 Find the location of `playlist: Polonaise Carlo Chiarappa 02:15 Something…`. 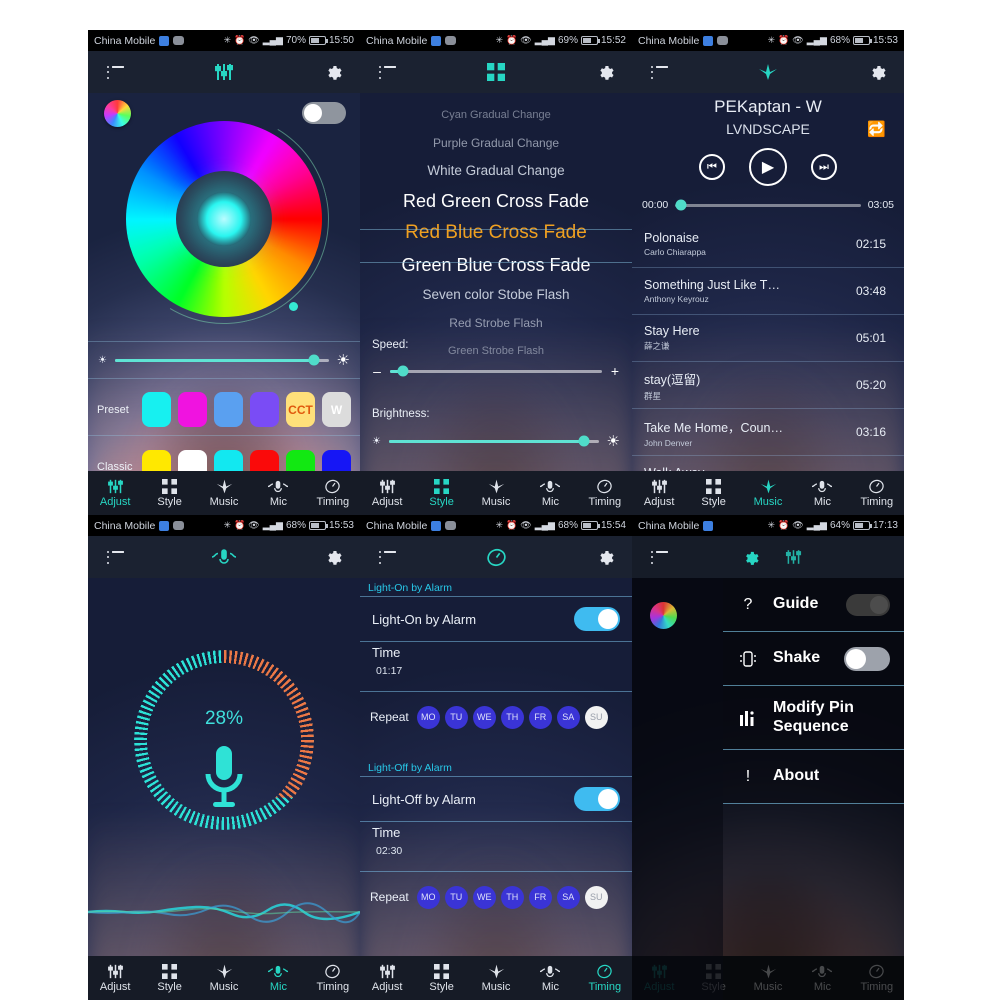

playlist: Polonaise Carlo Chiarappa 02:15 Something… is located at coordinates (768, 346).